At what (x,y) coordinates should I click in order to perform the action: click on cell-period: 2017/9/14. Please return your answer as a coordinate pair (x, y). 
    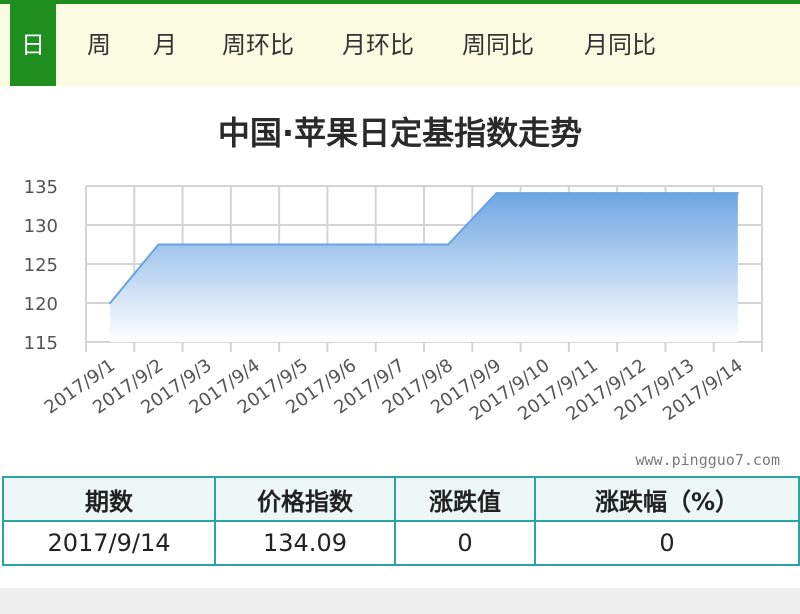
    Looking at the image, I should click on (109, 543).